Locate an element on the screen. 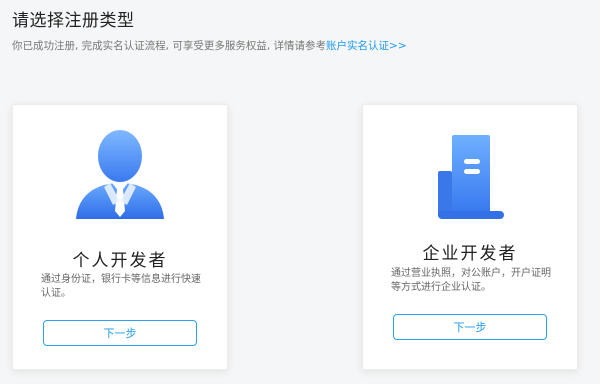  subtitle-text: 你已成功注册, 完成实名认证流程, 可享受更多服务权益, 详情请参考 is located at coordinates (169, 46).